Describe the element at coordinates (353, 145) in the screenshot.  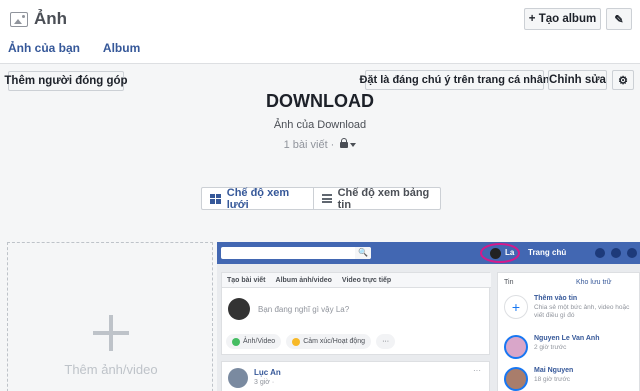
I see `chevron-down-icon` at that location.